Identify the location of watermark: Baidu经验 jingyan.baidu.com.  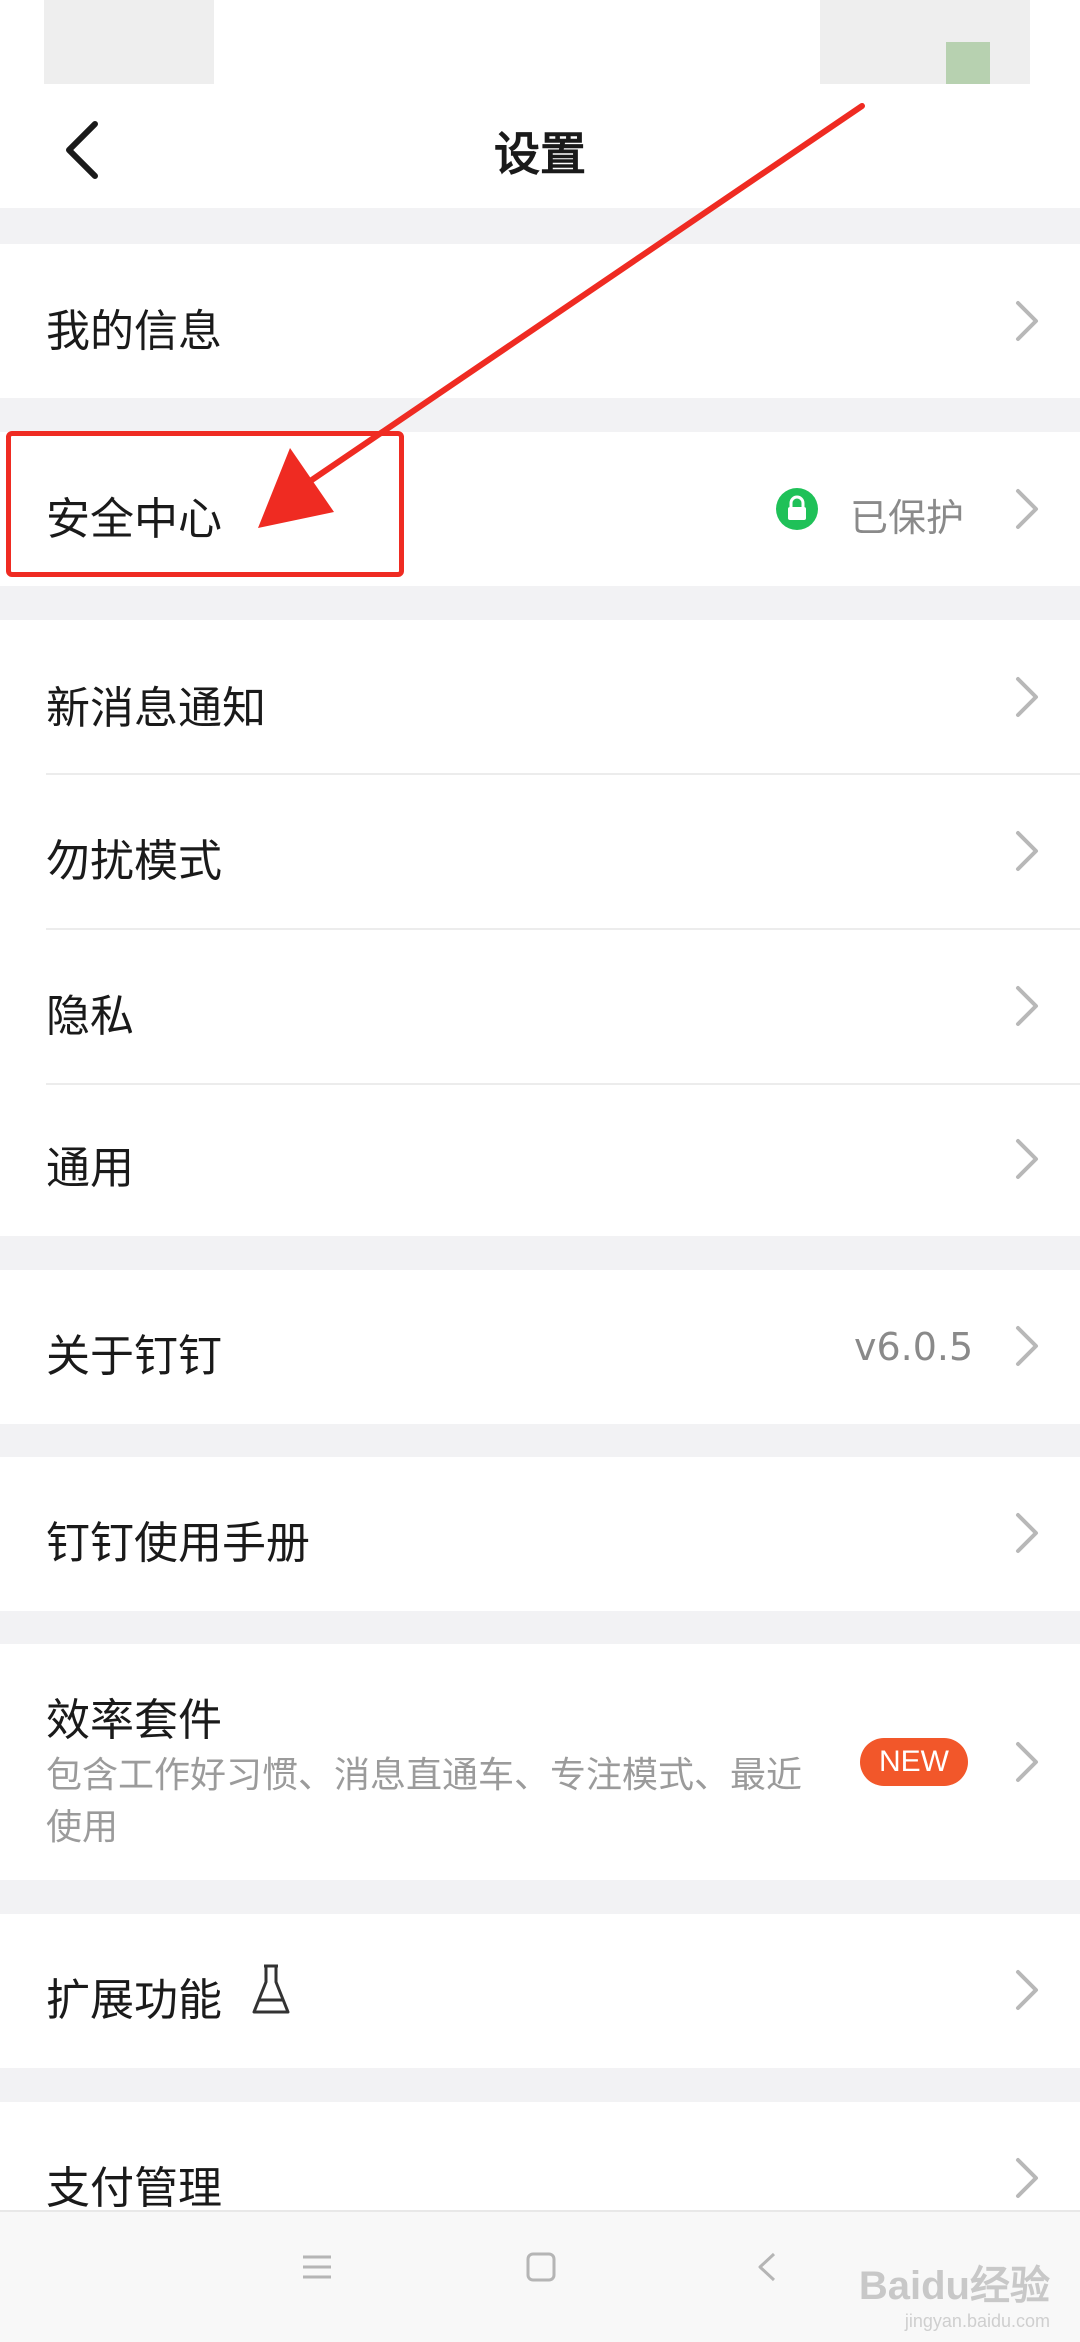
(954, 2292).